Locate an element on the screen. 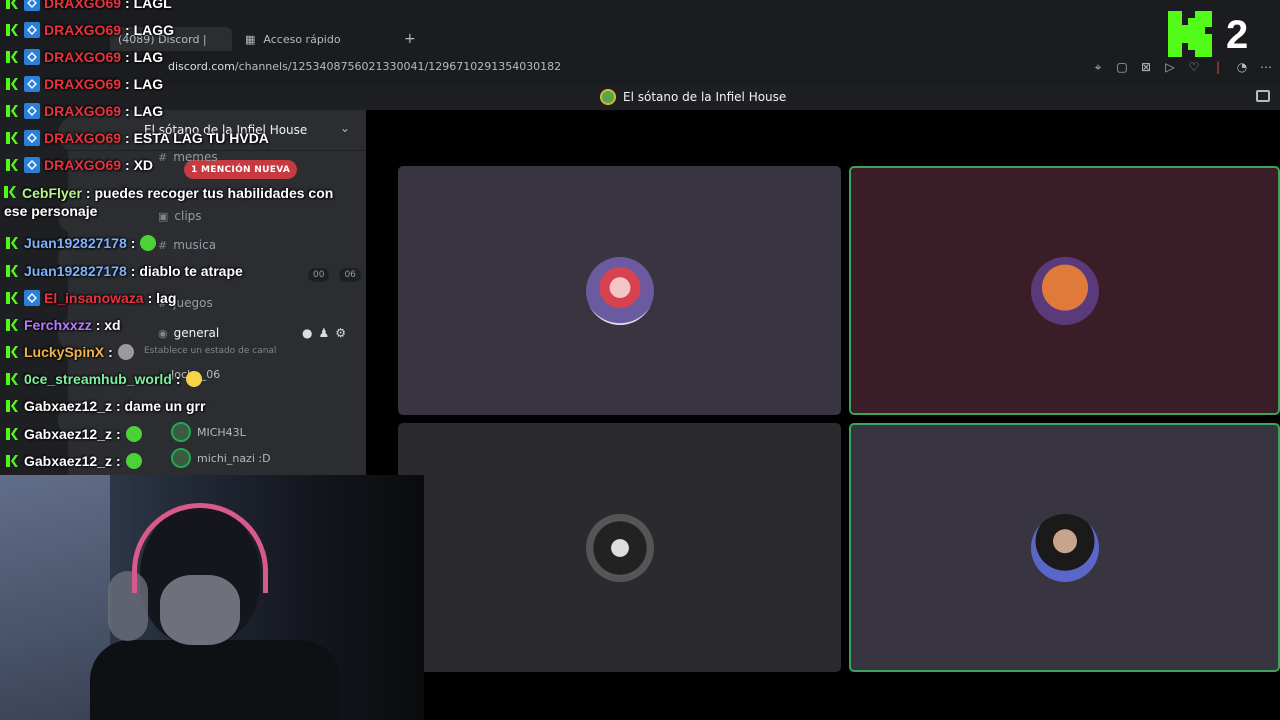 The image size is (1280, 720). chat-text: : diablo te atrape is located at coordinates (186, 271).